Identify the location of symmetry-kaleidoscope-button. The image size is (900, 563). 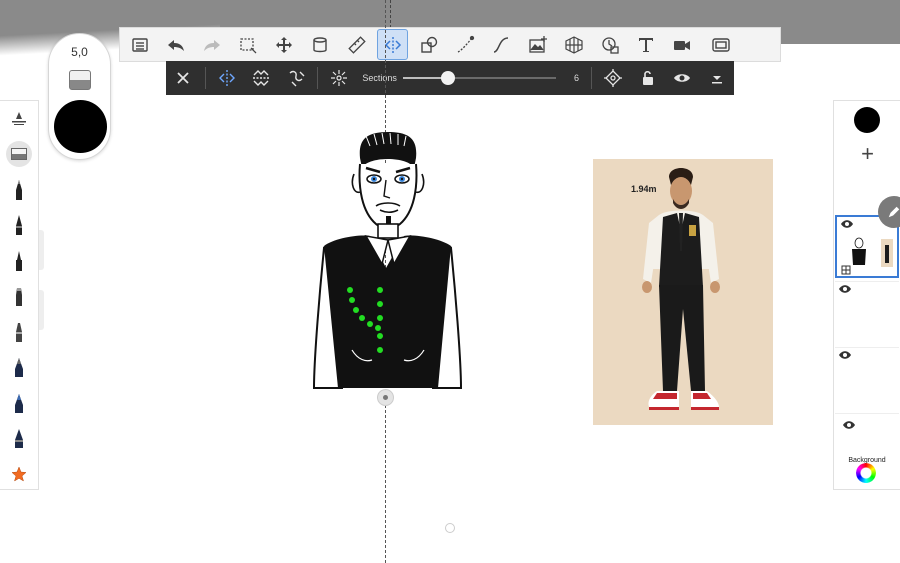
(339, 78).